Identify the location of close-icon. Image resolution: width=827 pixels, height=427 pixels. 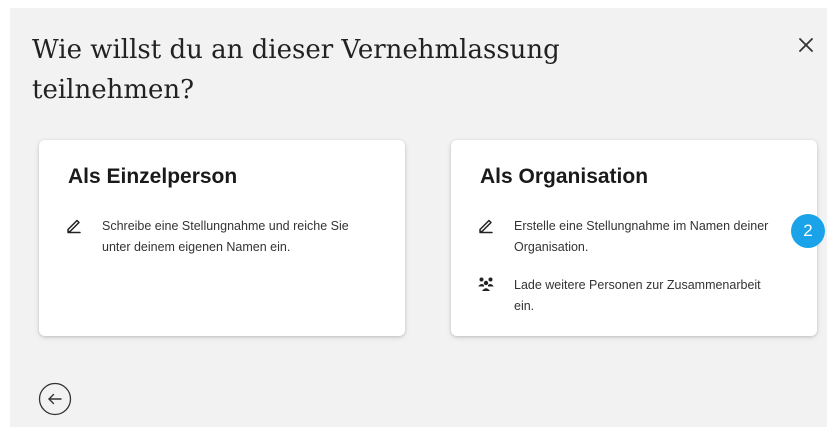
(806, 45).